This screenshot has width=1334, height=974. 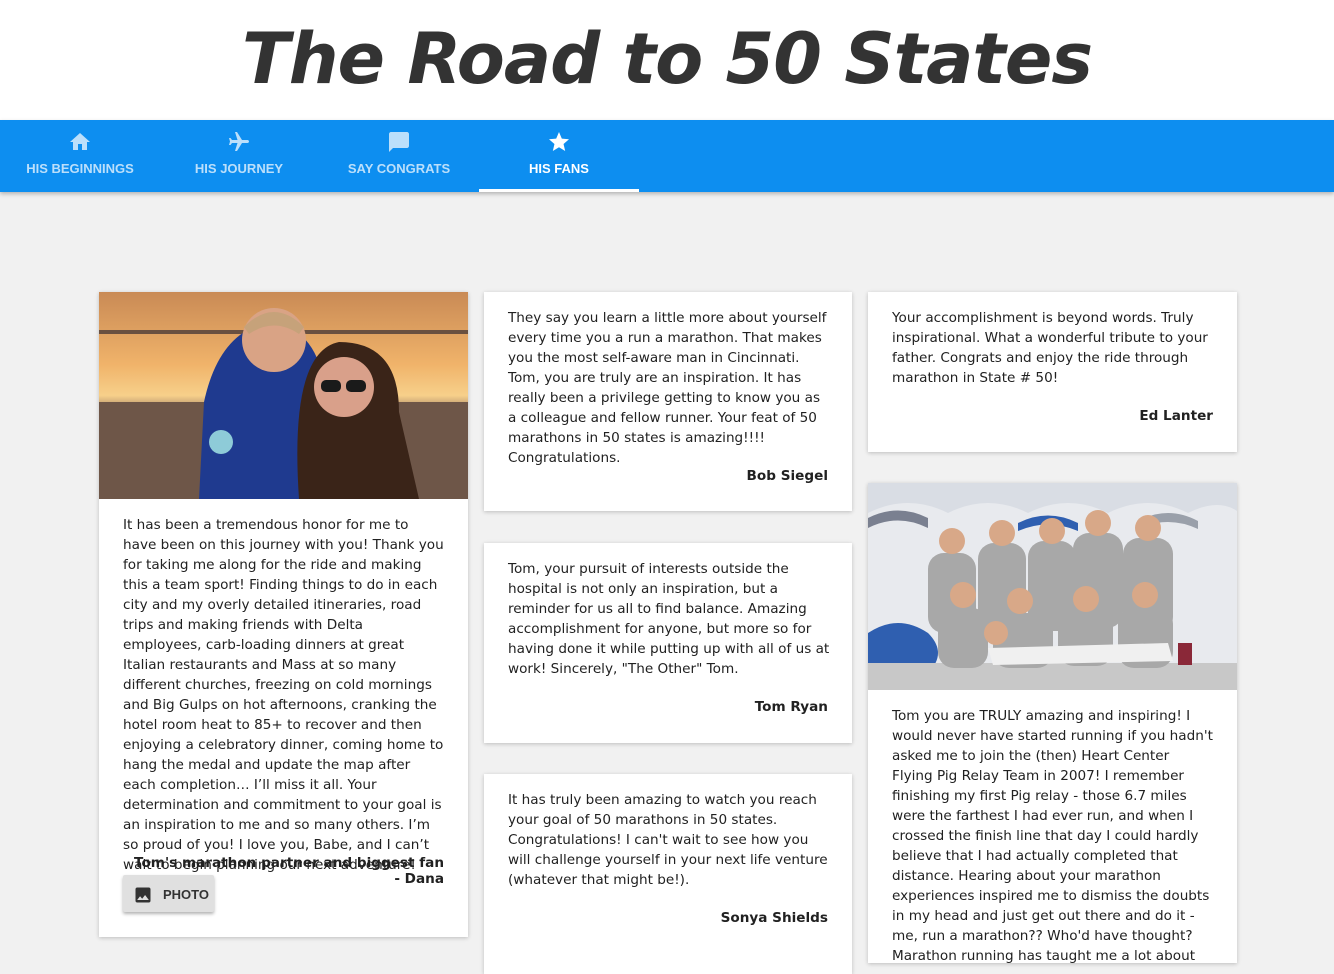 I want to click on airplane-icon, so click(x=239, y=141).